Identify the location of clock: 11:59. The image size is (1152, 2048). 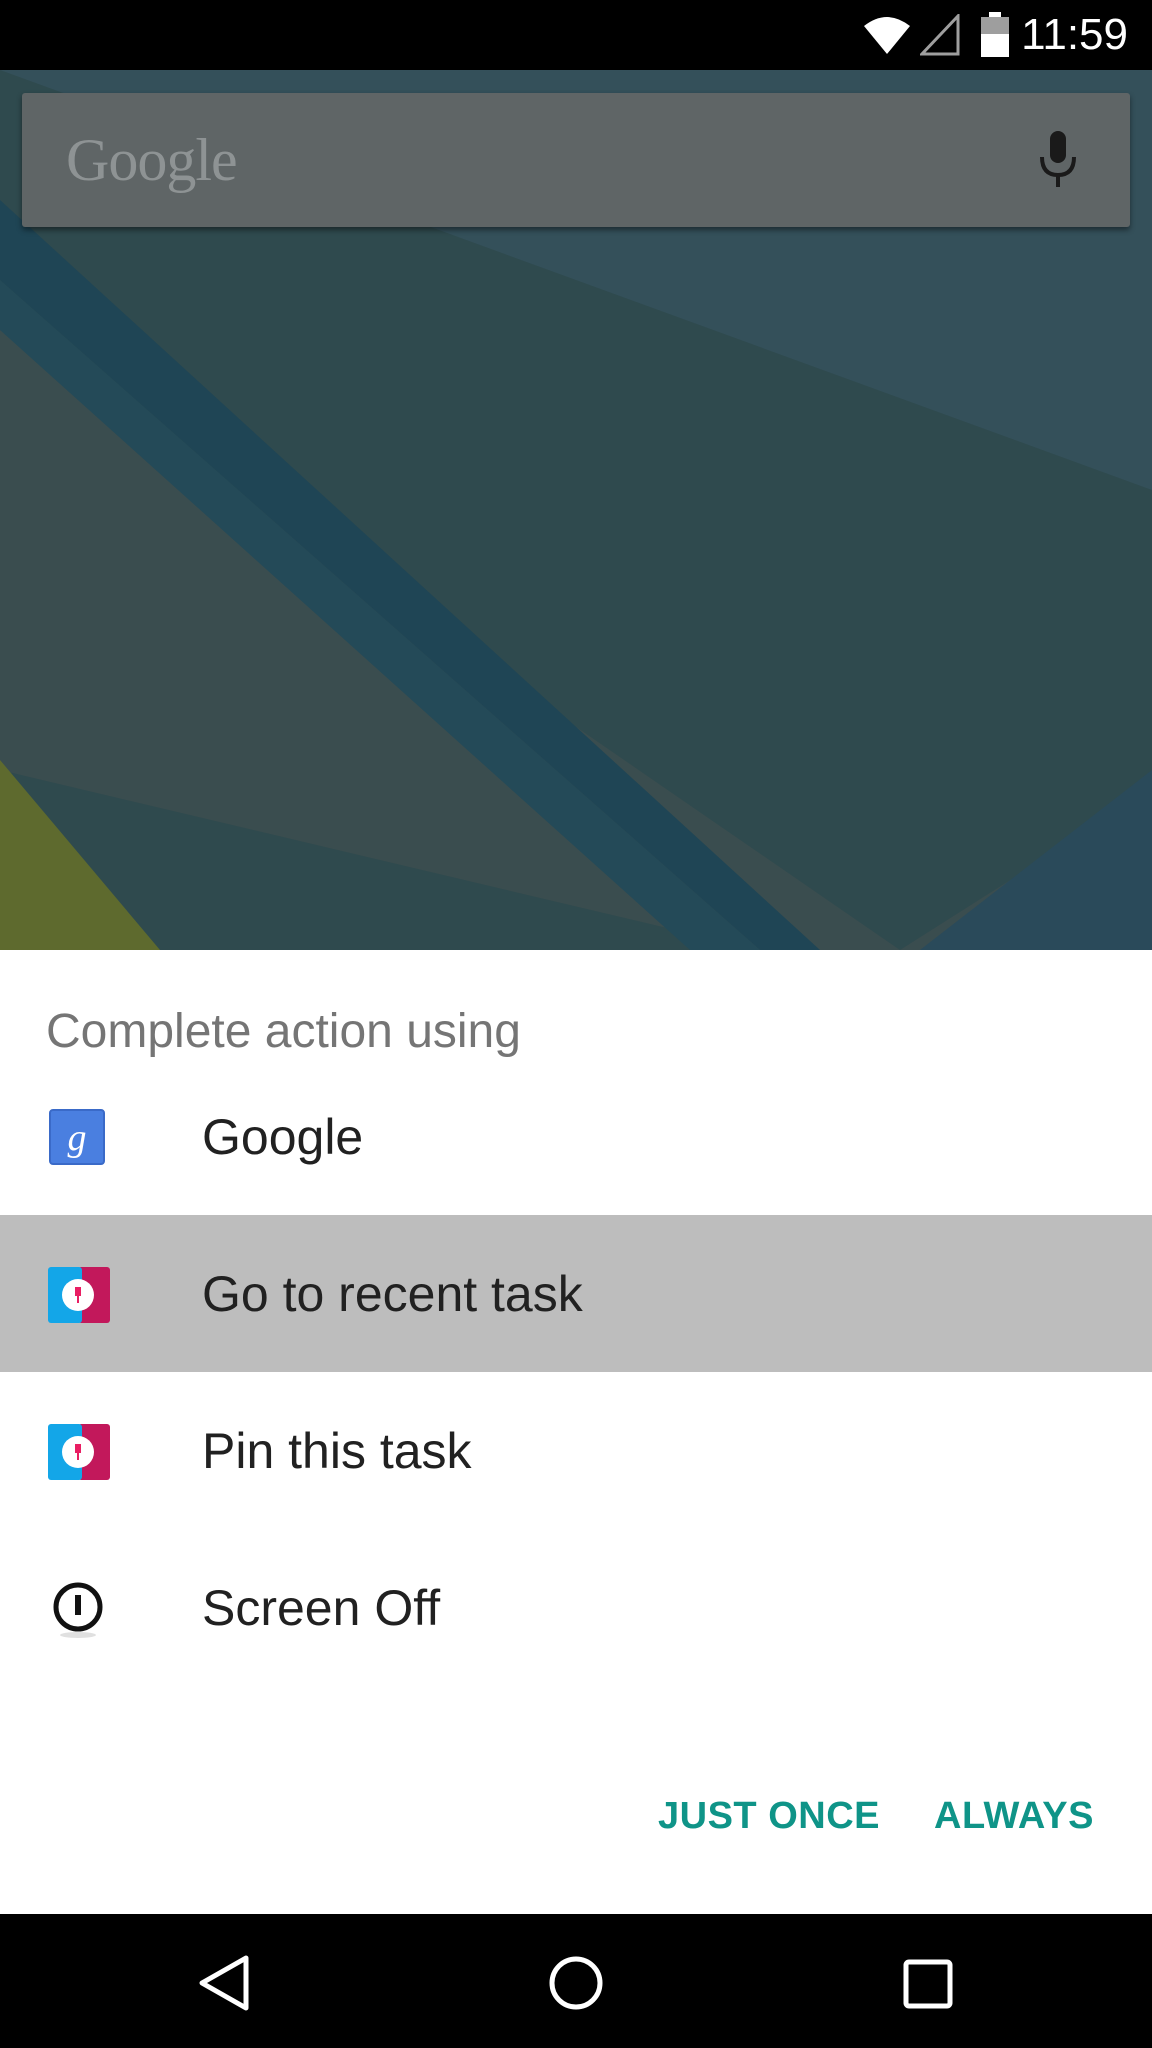
(1074, 34).